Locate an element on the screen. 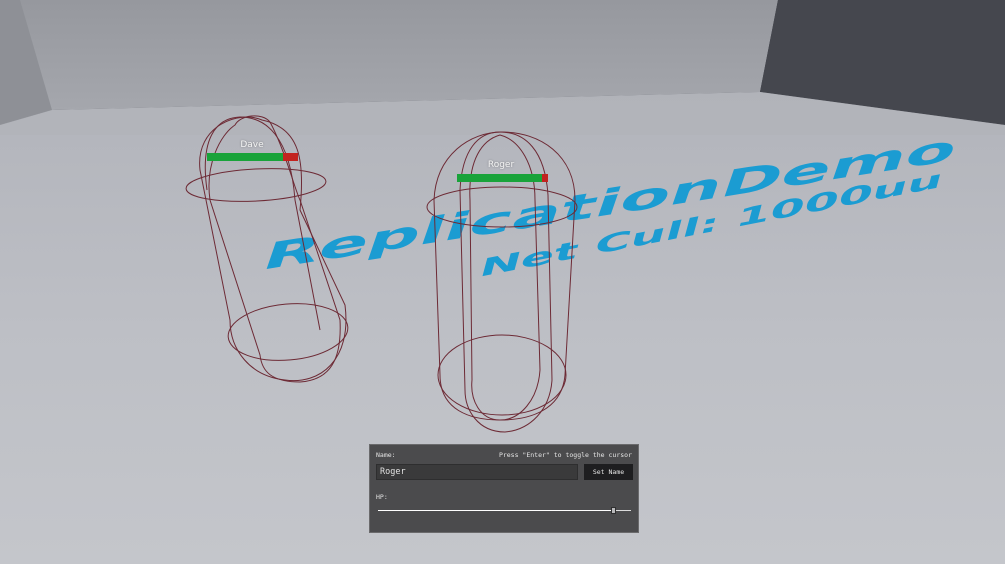 This screenshot has width=1005, height=564. hp-bar-roger is located at coordinates (502, 178).